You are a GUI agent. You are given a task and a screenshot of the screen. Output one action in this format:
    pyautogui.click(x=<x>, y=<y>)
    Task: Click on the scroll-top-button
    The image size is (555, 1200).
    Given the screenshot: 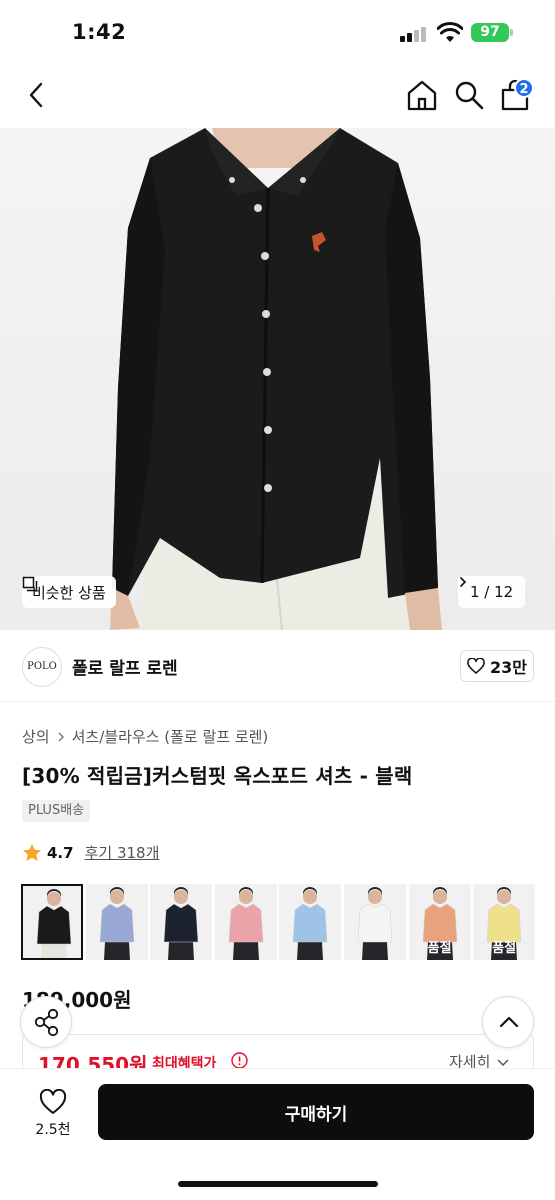 What is the action you would take?
    pyautogui.click(x=508, y=1022)
    